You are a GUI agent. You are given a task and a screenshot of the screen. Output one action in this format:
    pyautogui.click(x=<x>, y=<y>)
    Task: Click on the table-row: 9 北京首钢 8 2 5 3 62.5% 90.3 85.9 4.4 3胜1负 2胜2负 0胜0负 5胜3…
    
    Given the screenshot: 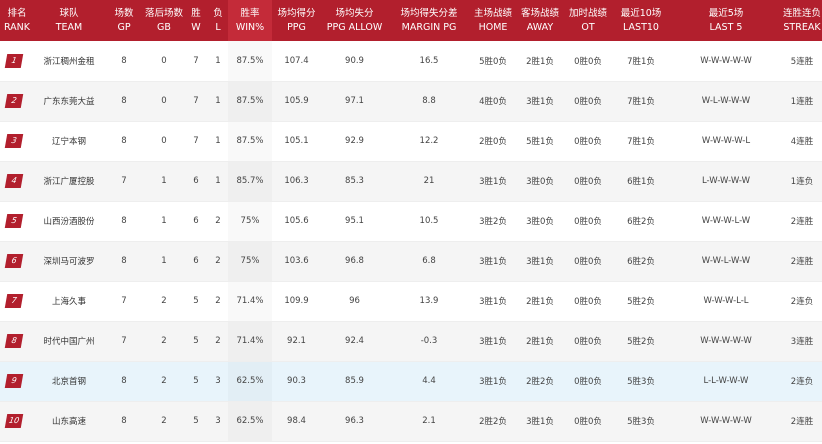 What is the action you would take?
    pyautogui.click(x=411, y=381)
    